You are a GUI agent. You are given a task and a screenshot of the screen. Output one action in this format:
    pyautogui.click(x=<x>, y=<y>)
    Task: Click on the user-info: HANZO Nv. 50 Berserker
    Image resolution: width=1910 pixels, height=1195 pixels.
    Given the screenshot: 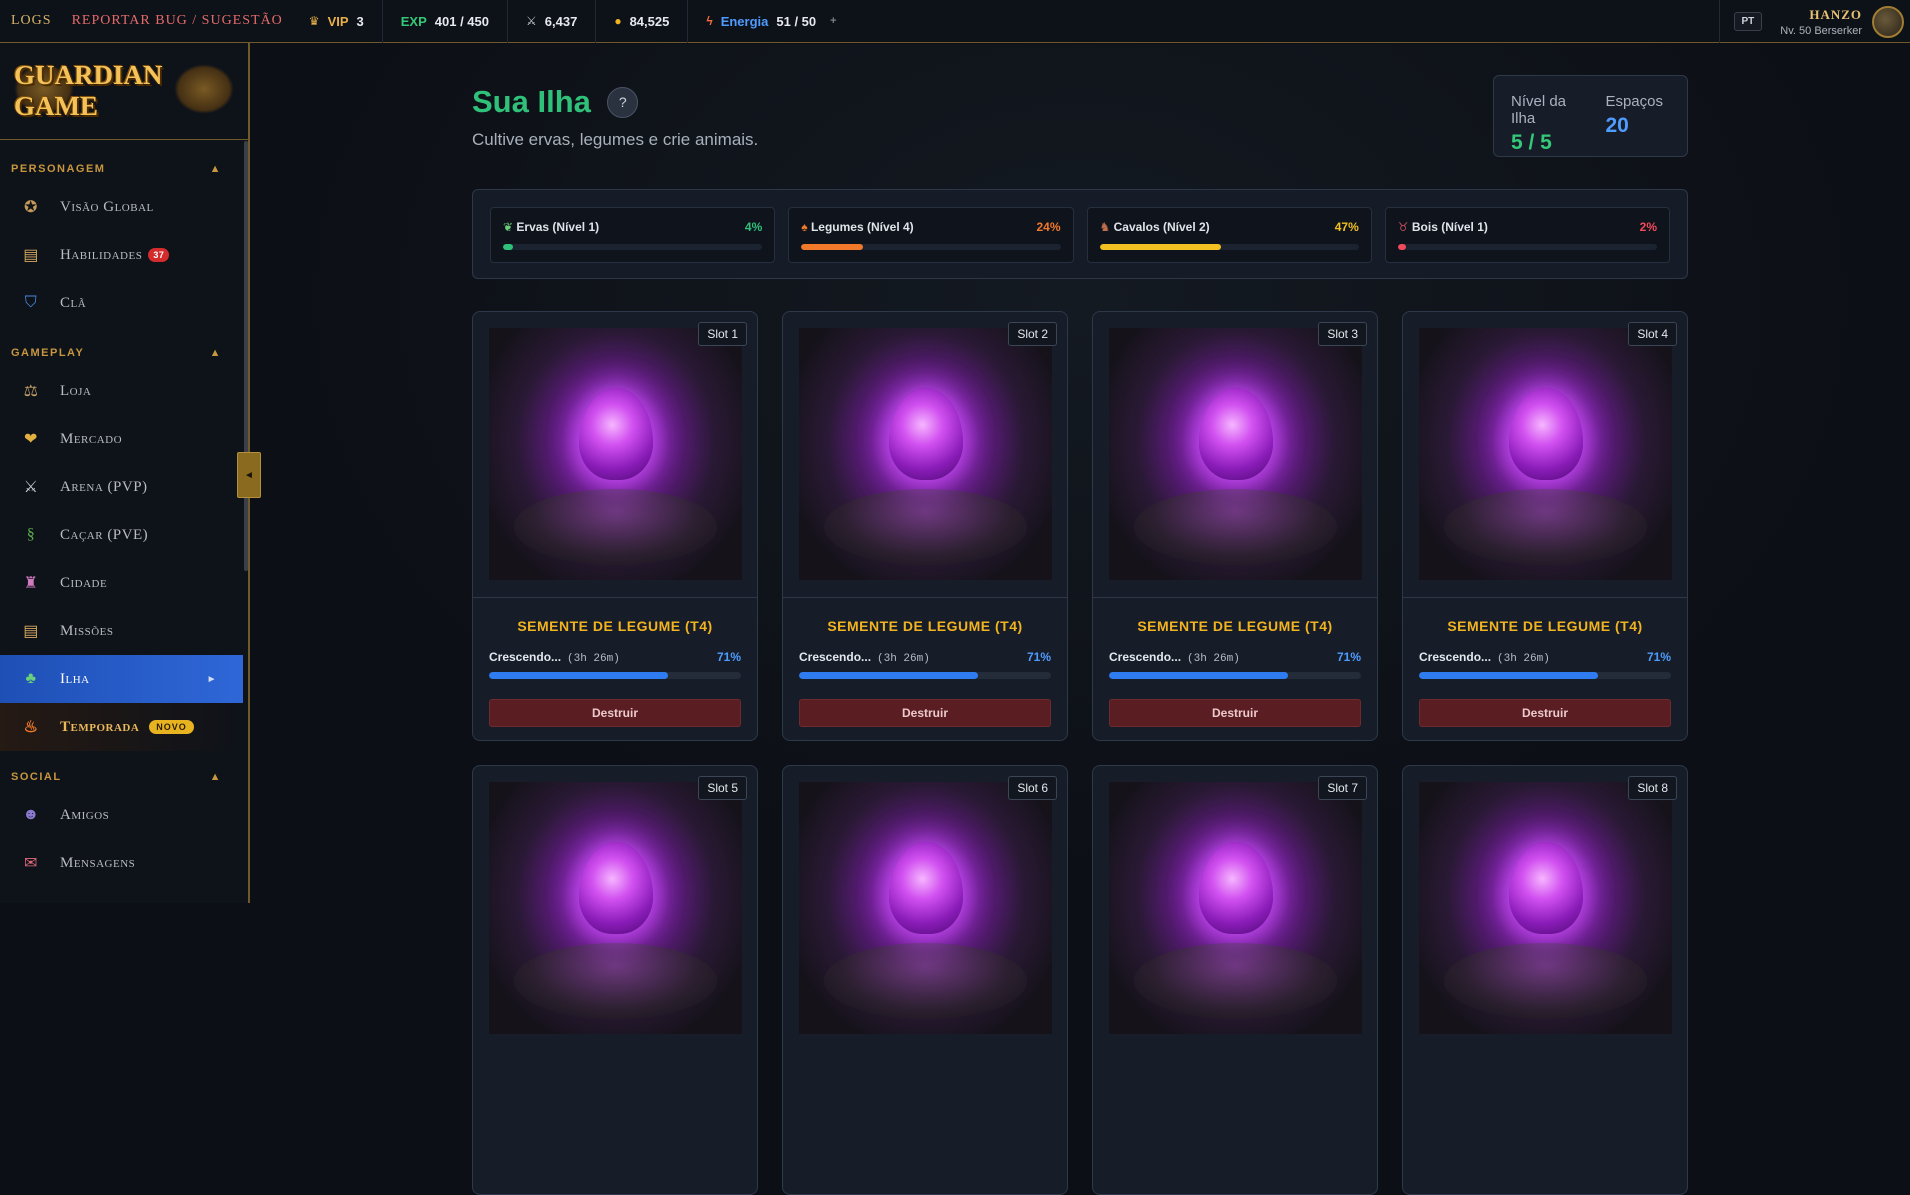 What is the action you would take?
    pyautogui.click(x=1821, y=22)
    